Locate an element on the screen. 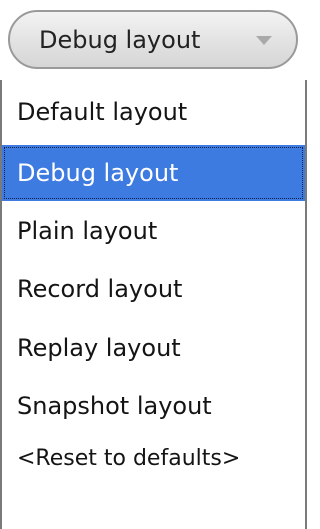 Image resolution: width=320 pixels, height=529 pixels. option-replay-layout: Replay layout is located at coordinates (153, 348).